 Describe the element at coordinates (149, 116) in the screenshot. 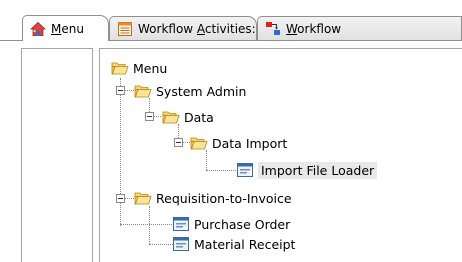

I see `collapse-toggle-data` at that location.